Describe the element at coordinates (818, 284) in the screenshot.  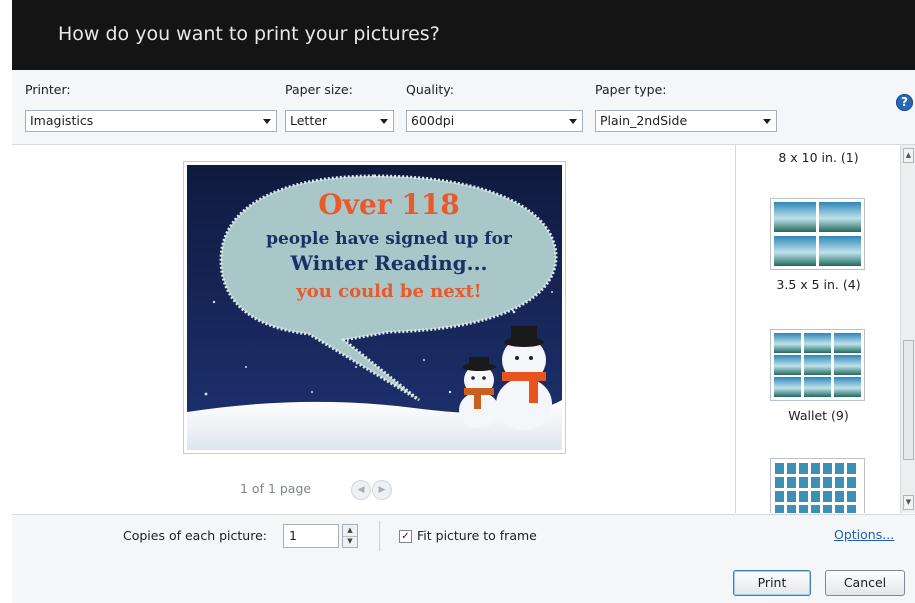
I see `layout-label-4up: 3.5 x 5 in. (4)` at that location.